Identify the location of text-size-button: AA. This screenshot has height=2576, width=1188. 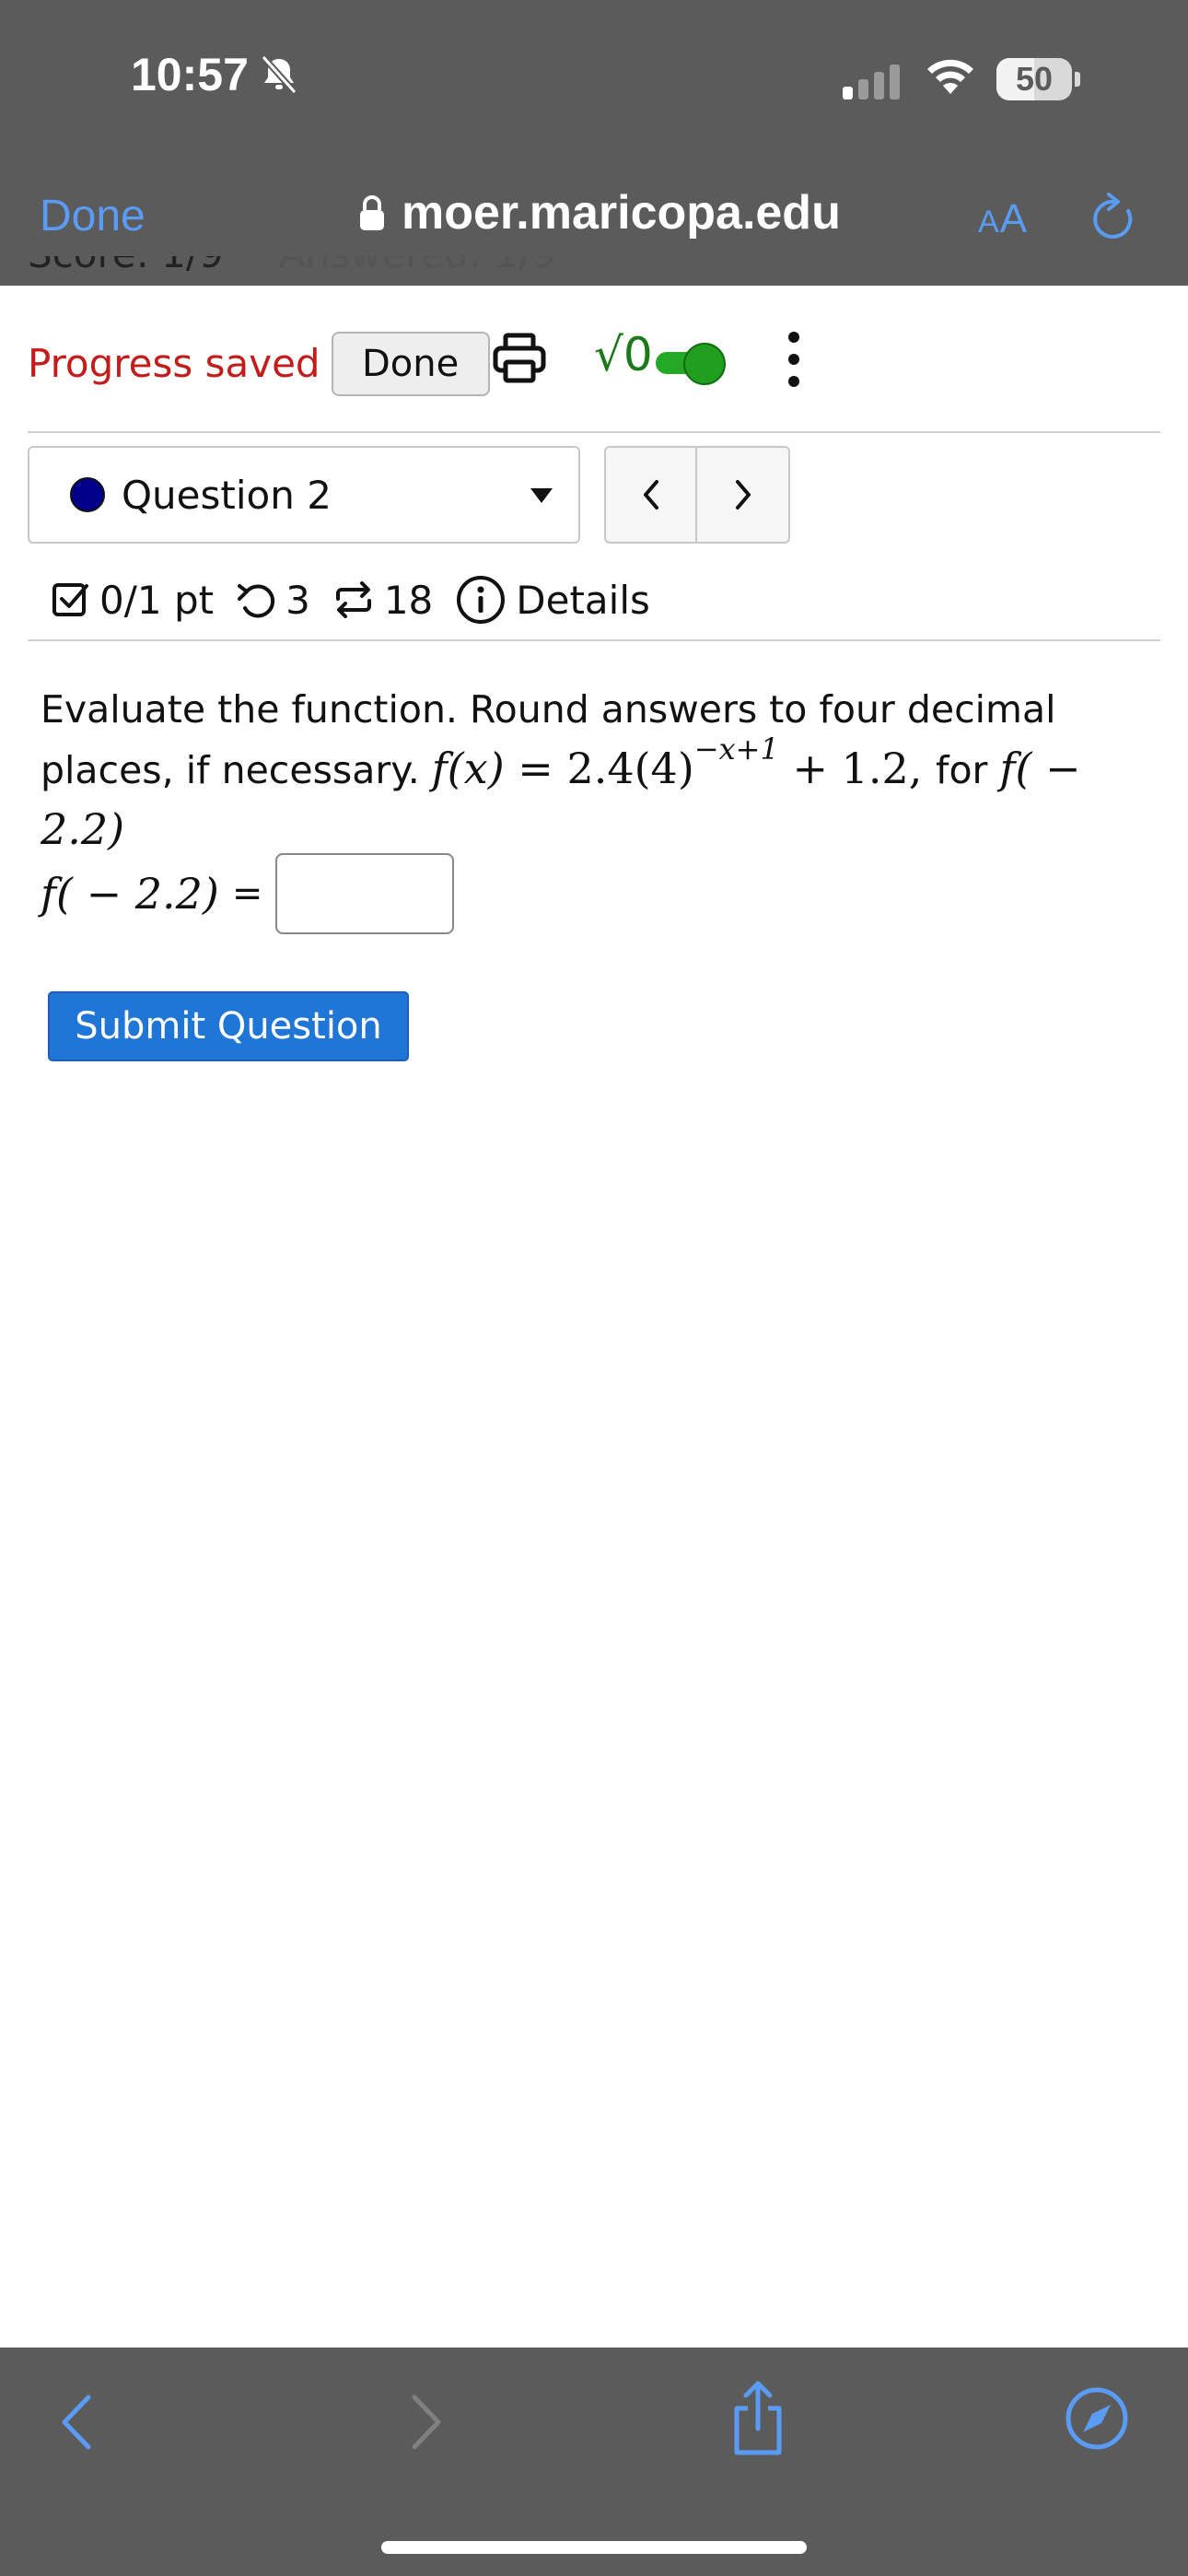
(1003, 219).